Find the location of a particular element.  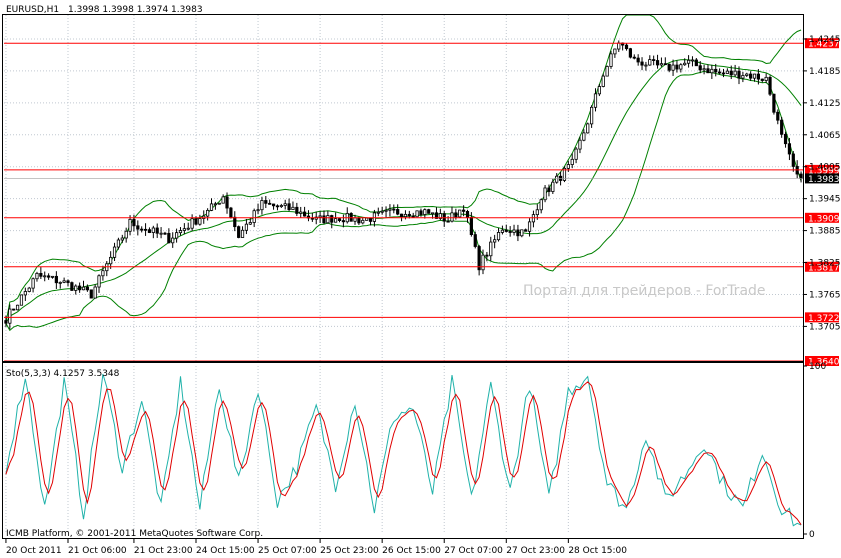

time-tick-label: 21 Oct 23:00 is located at coordinates (163, 551).